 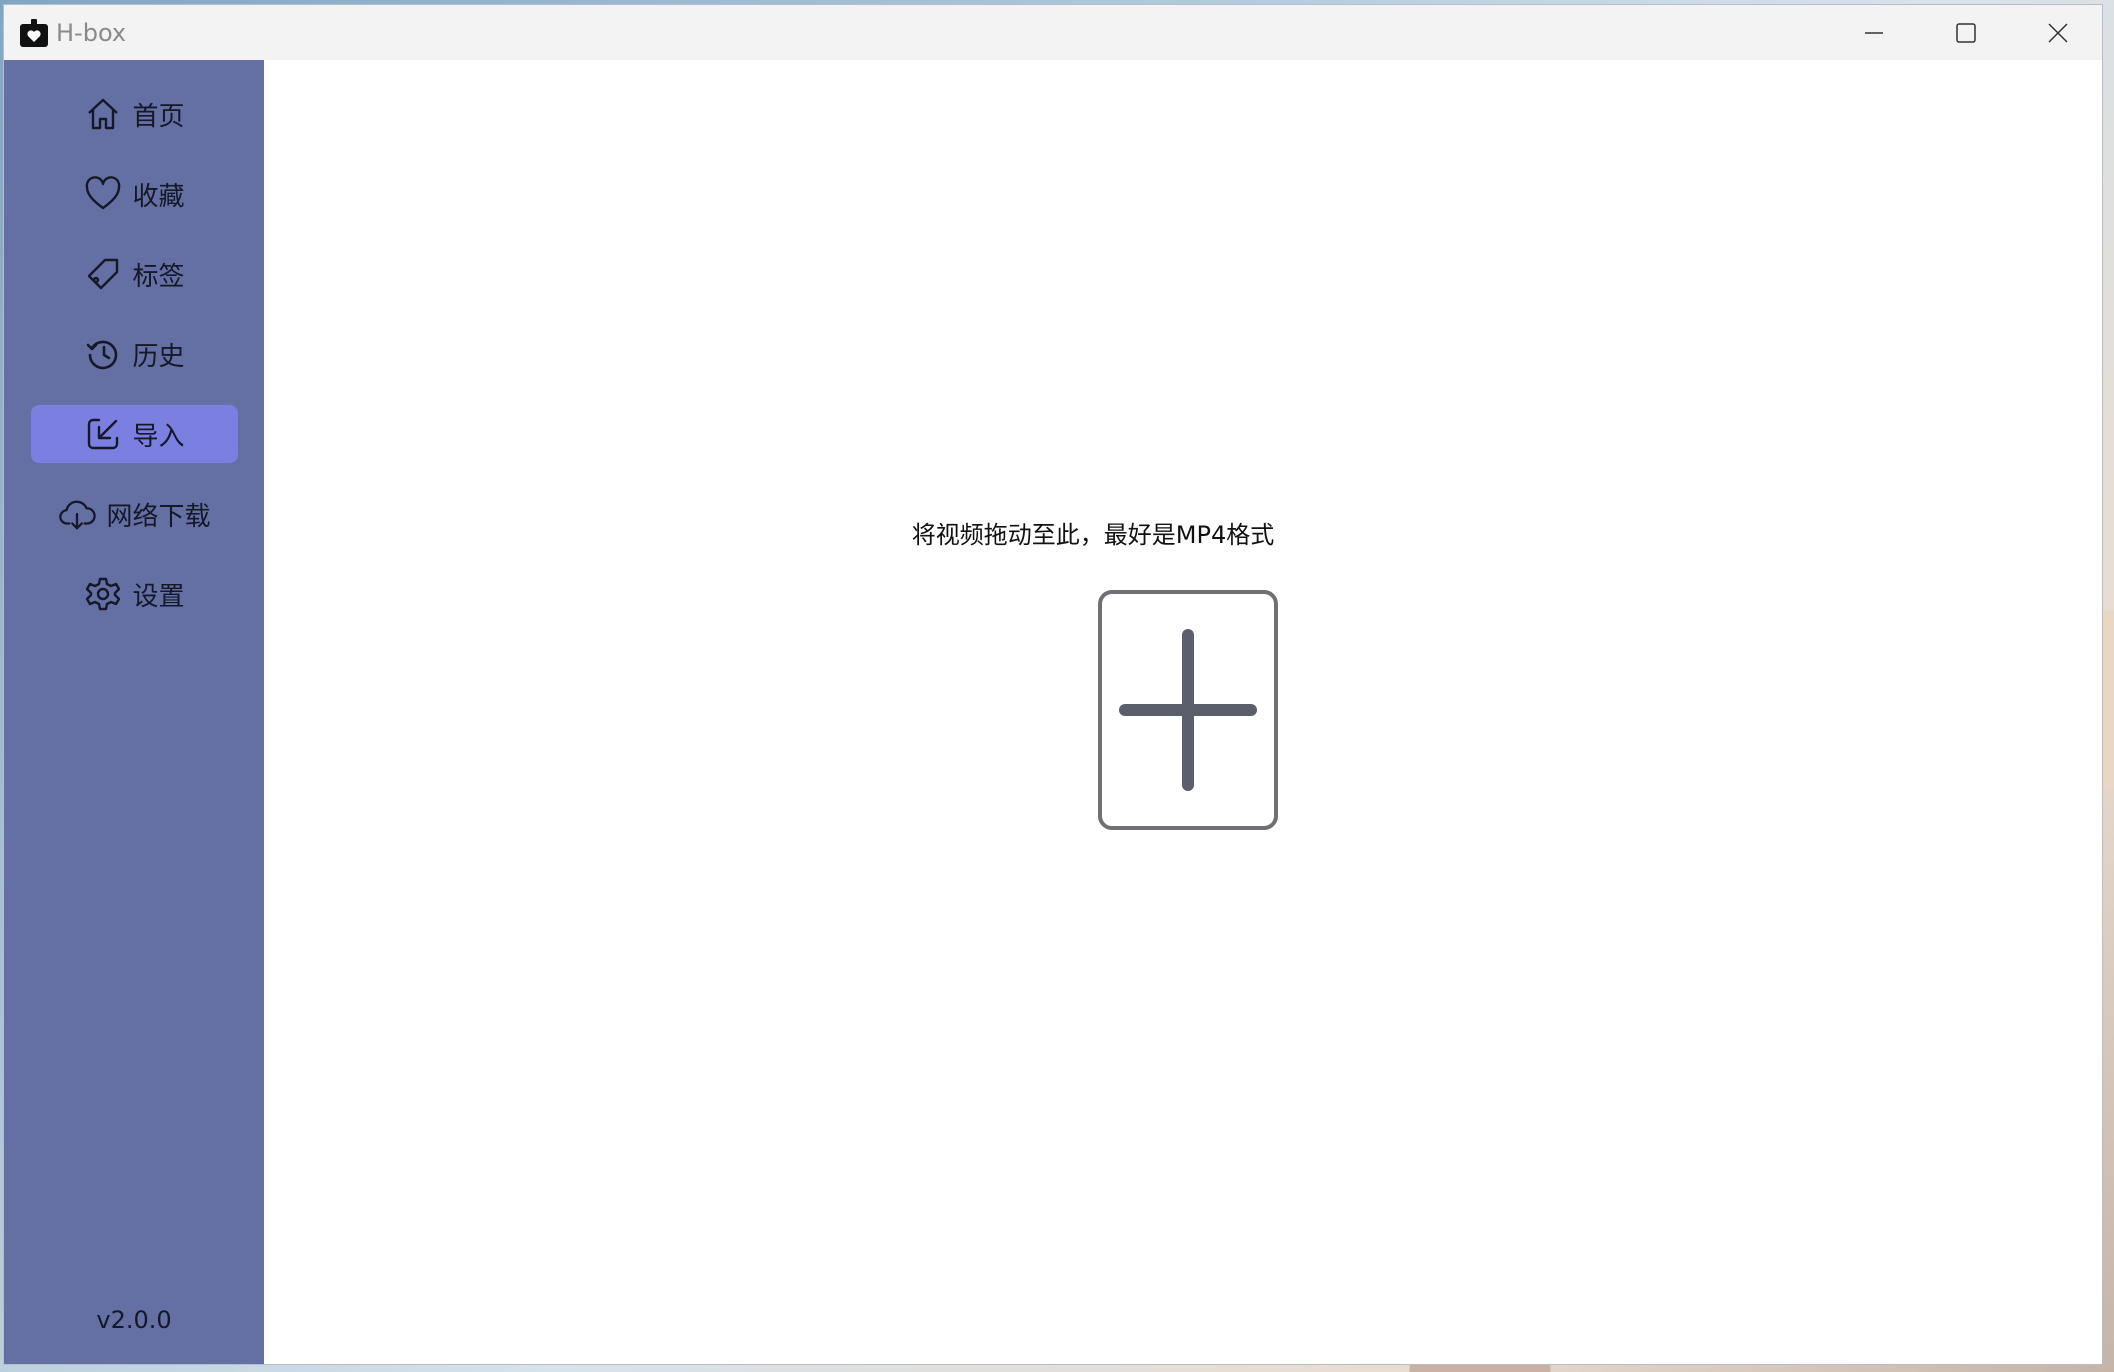 I want to click on close-button, so click(x=2057, y=32).